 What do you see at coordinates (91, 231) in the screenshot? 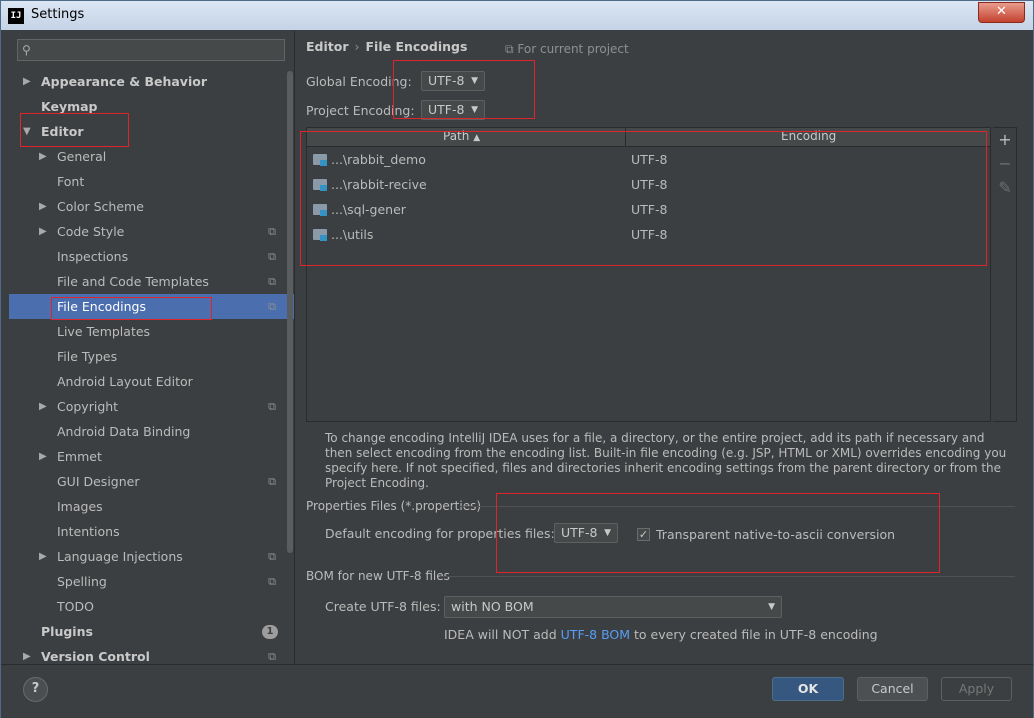
I see `sidebar-item-label: Code Style` at bounding box center [91, 231].